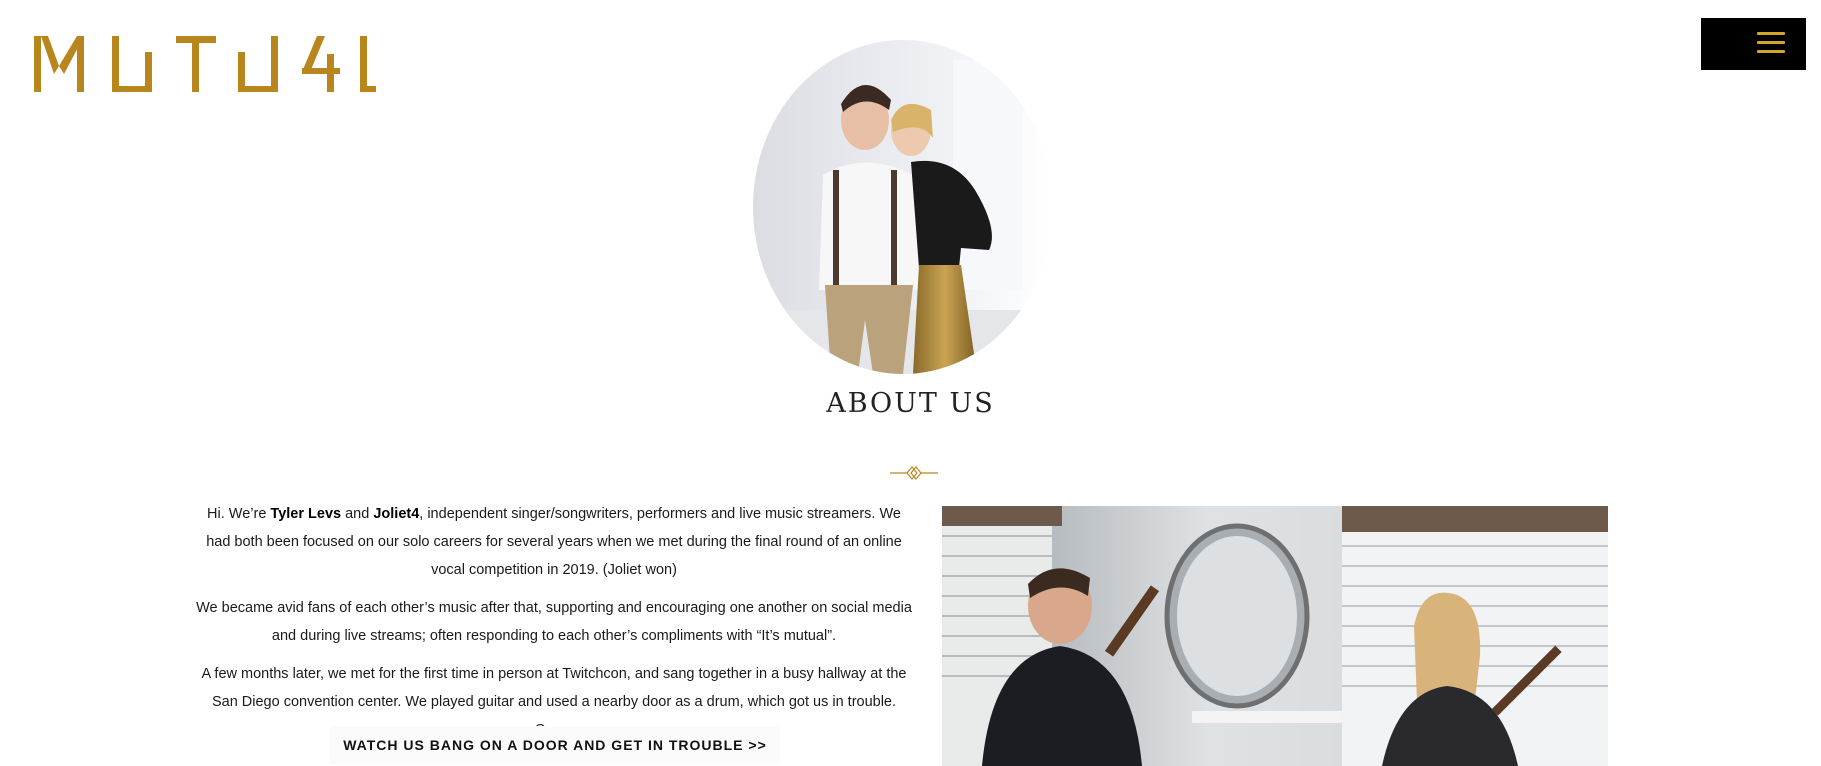 Image resolution: width=1821 pixels, height=766 pixels. What do you see at coordinates (1771, 43) in the screenshot?
I see `hamburger-menu-icon` at bounding box center [1771, 43].